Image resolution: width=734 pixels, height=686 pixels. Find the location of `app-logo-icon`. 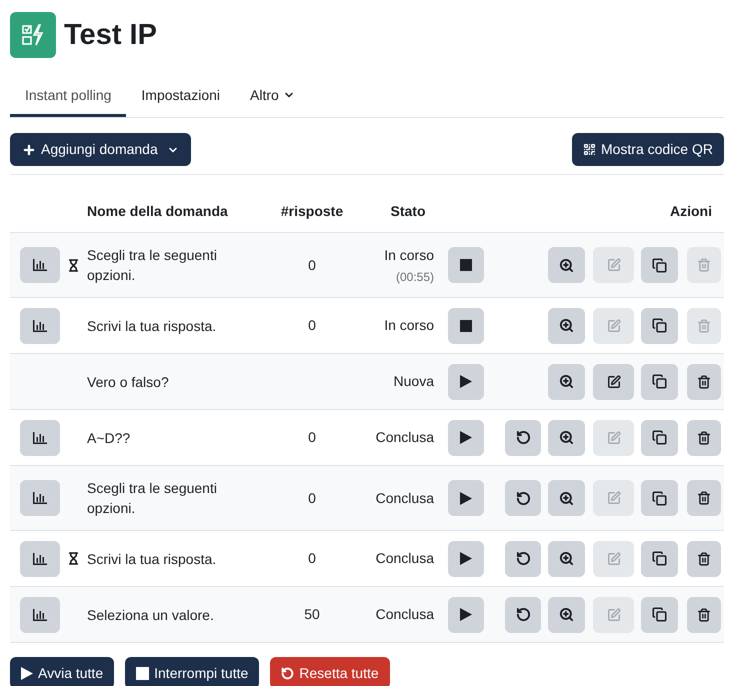

app-logo-icon is located at coordinates (33, 35).